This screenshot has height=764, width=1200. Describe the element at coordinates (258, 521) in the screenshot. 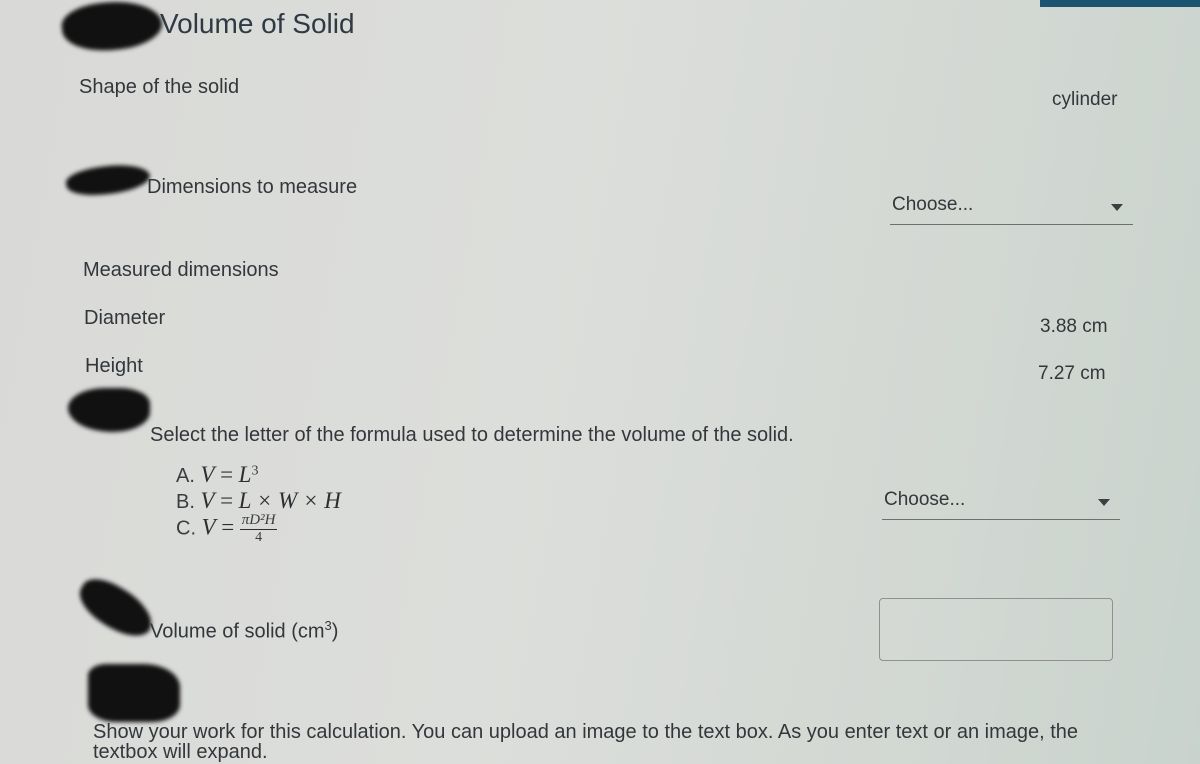

I see `fraction-numerator: πD²H` at that location.